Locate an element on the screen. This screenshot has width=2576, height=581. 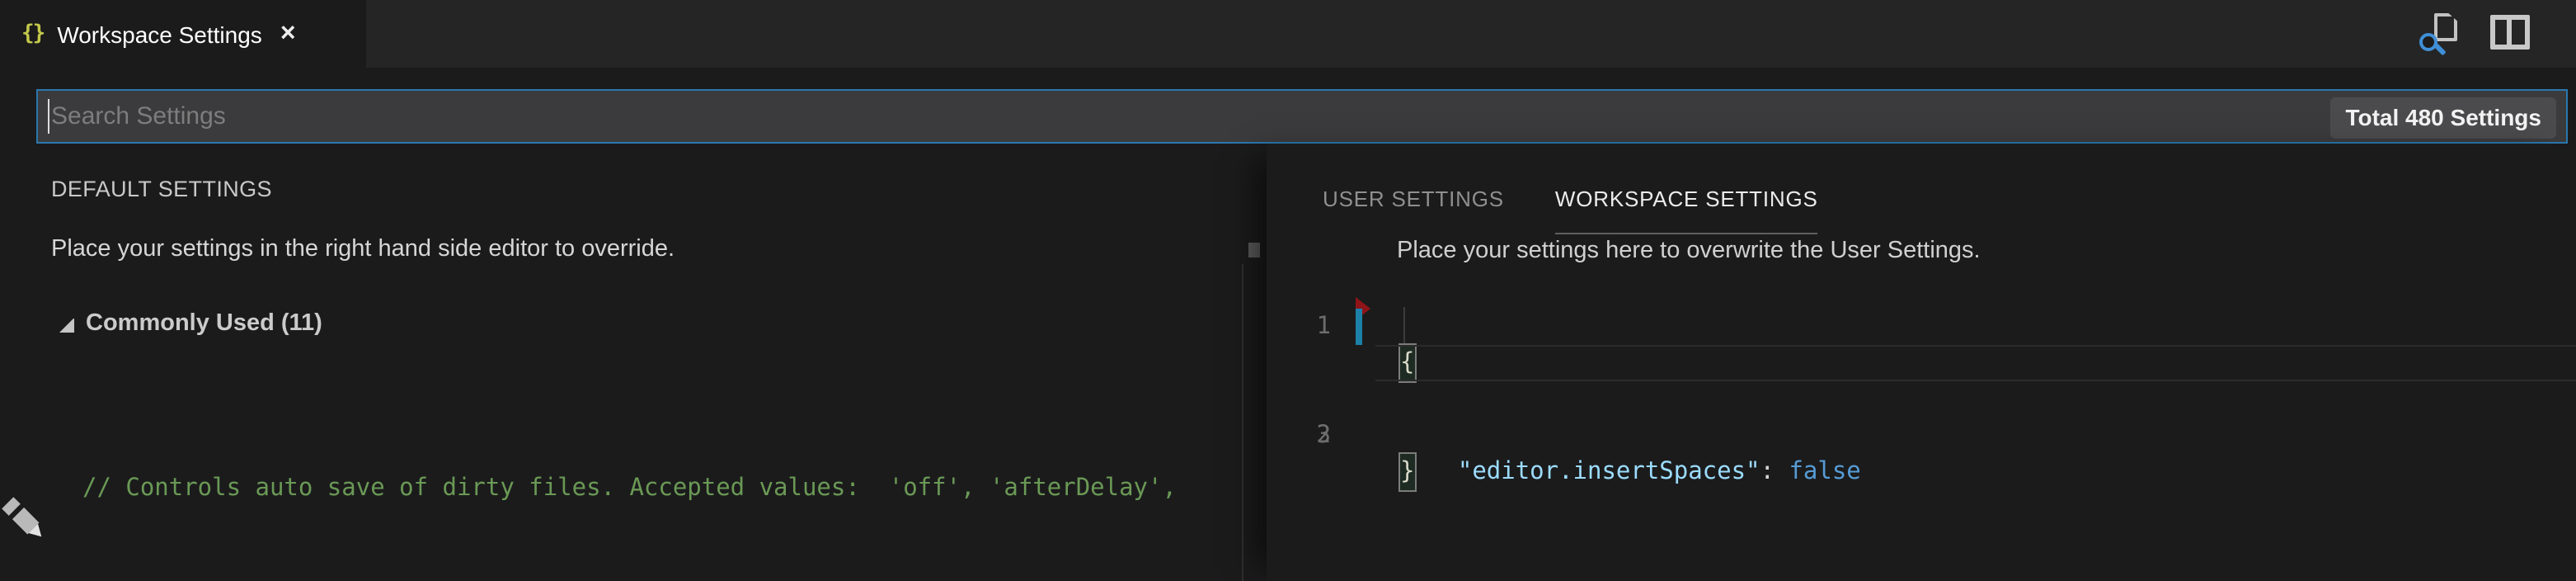
matched-bracket: } is located at coordinates (1407, 472).